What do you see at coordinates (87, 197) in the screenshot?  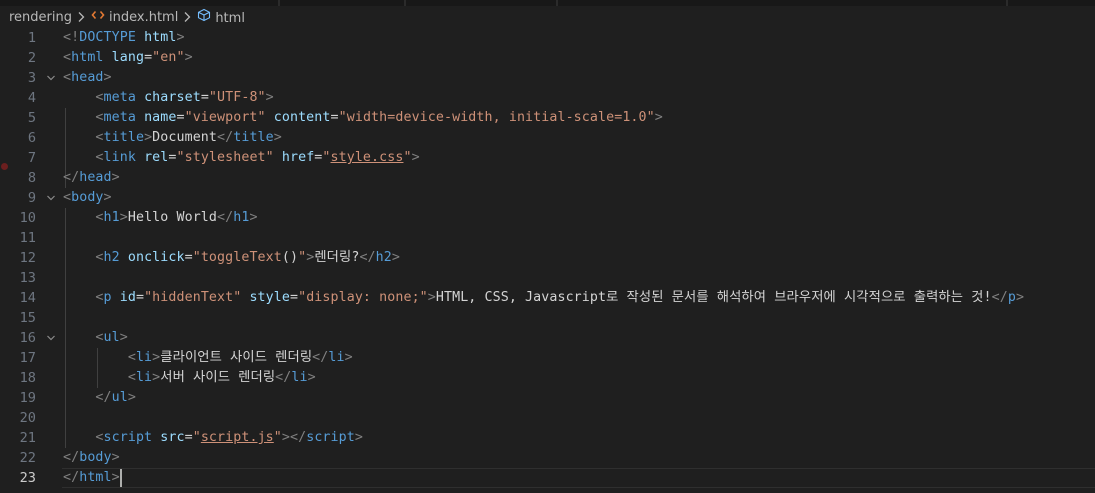 I see `code-text: <body>` at bounding box center [87, 197].